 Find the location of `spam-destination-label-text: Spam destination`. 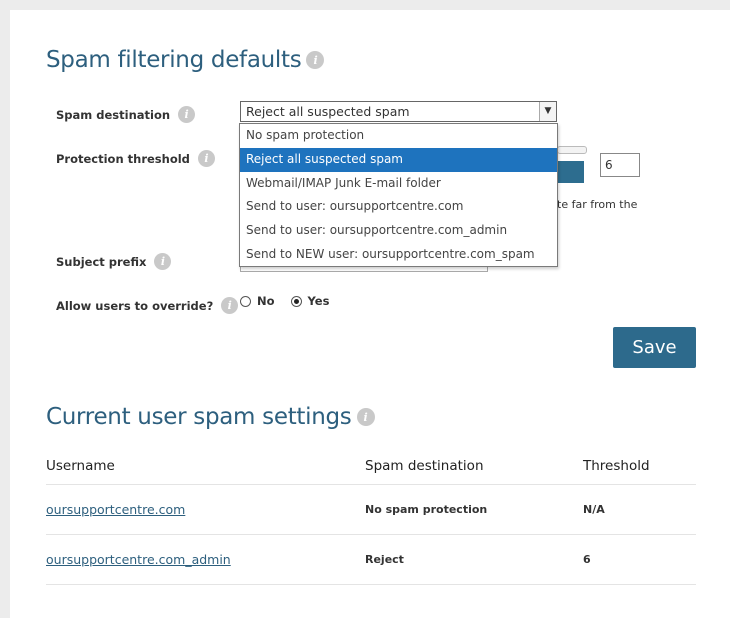

spam-destination-label-text: Spam destination is located at coordinates (113, 114).